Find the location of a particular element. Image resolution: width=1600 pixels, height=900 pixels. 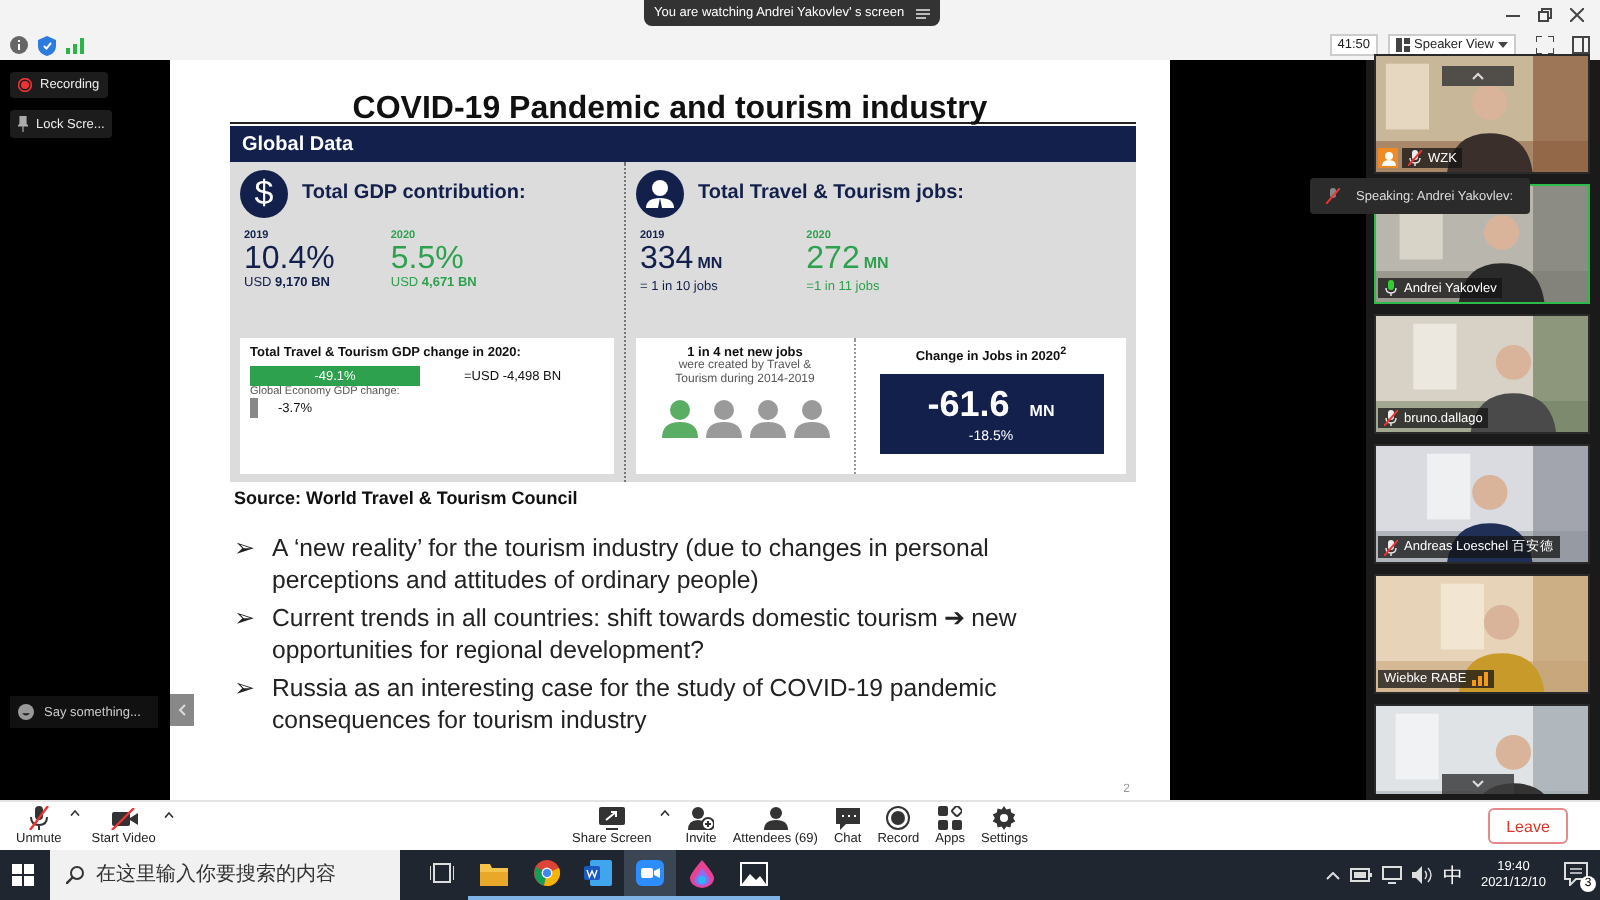

bullet-text: Russia as an interesting case for the study of COVID-19 pandemic consequences for tourism industry is located at coordinates (635, 705).